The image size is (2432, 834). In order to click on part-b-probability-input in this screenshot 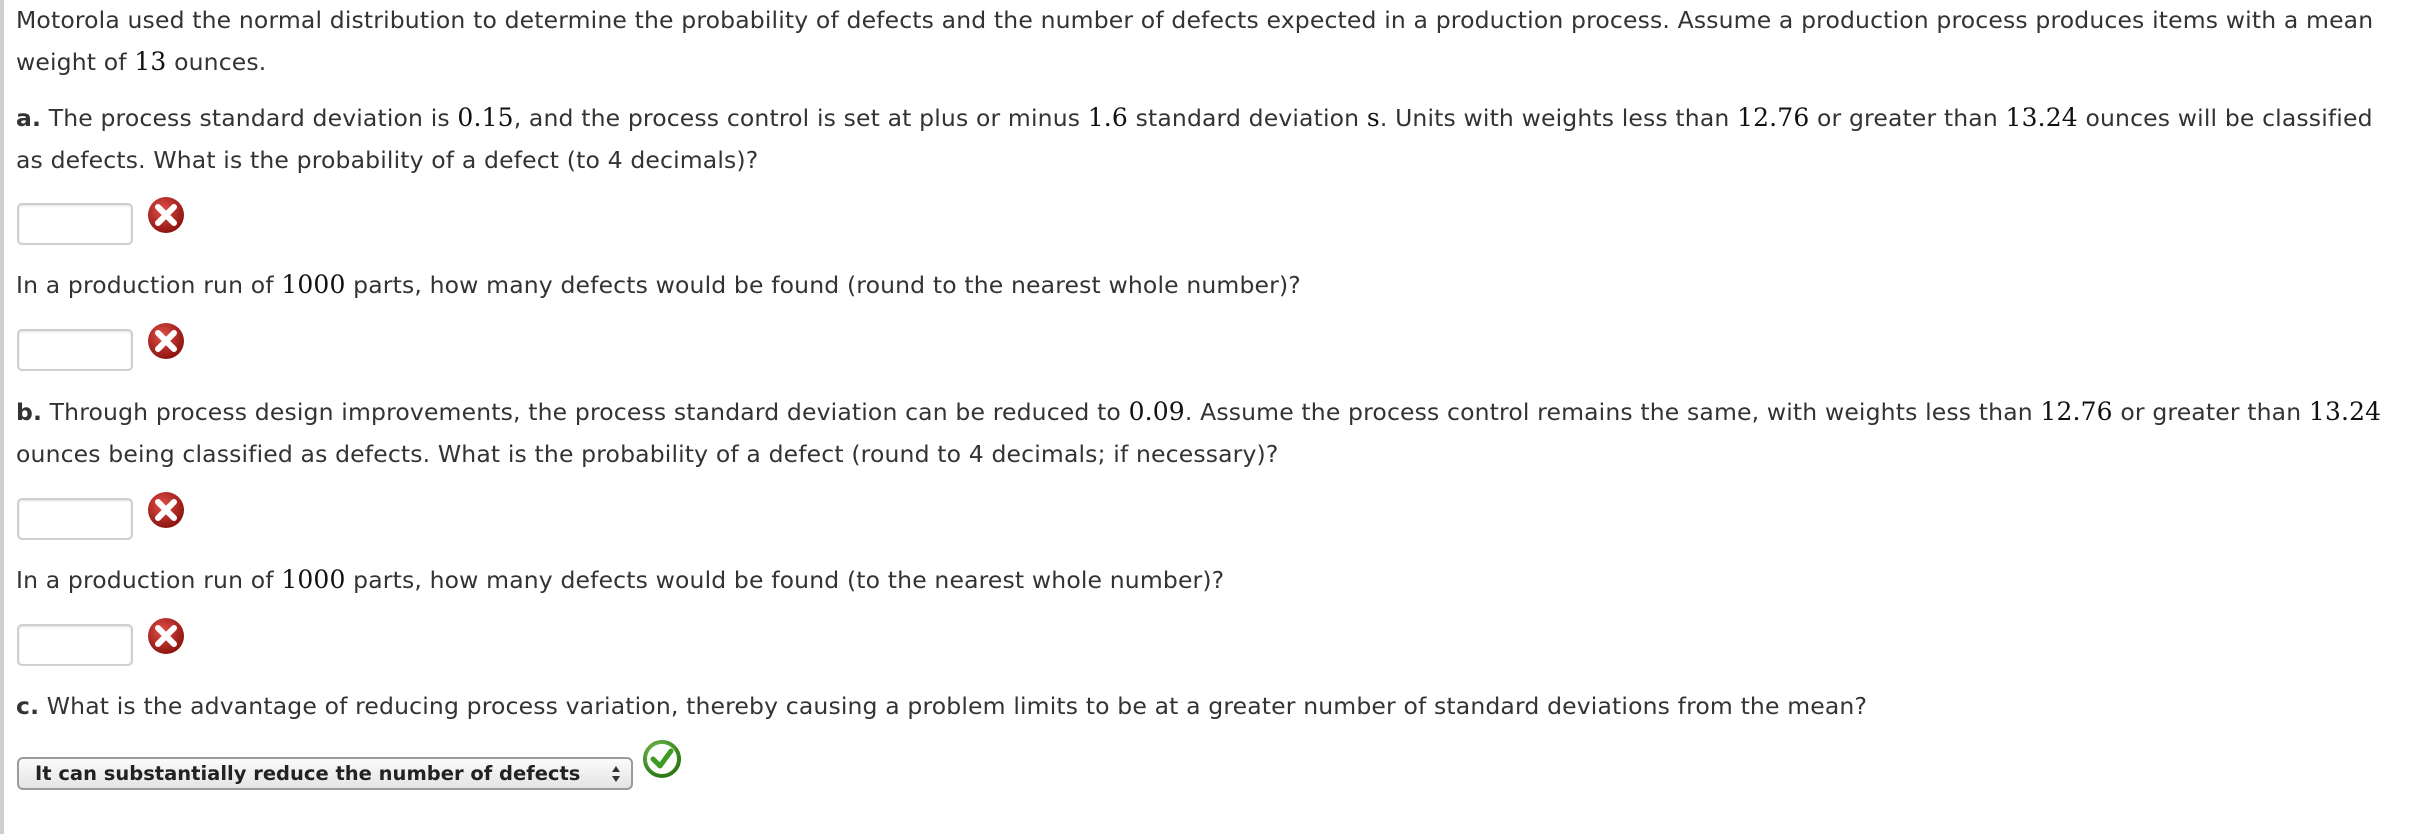, I will do `click(75, 519)`.